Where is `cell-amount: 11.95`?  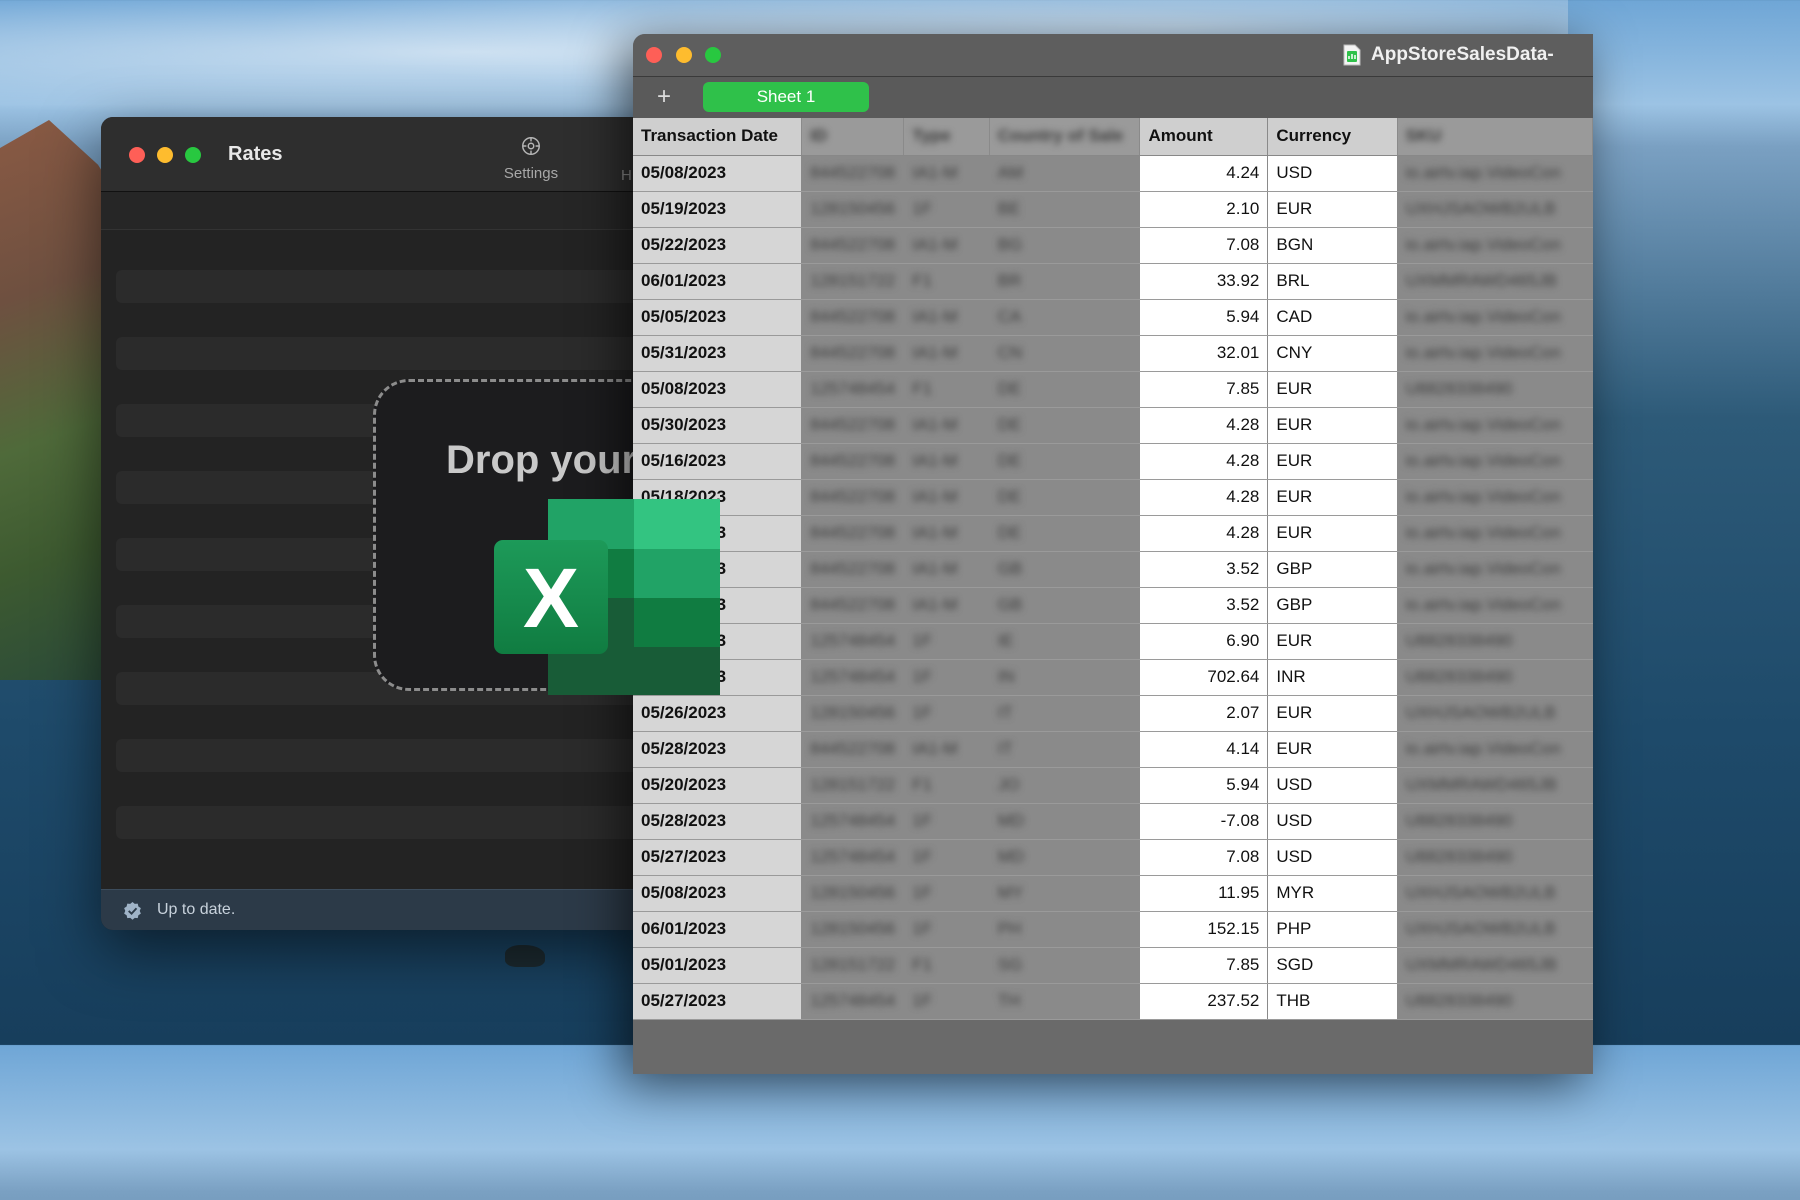
cell-amount: 11.95 is located at coordinates (1204, 893).